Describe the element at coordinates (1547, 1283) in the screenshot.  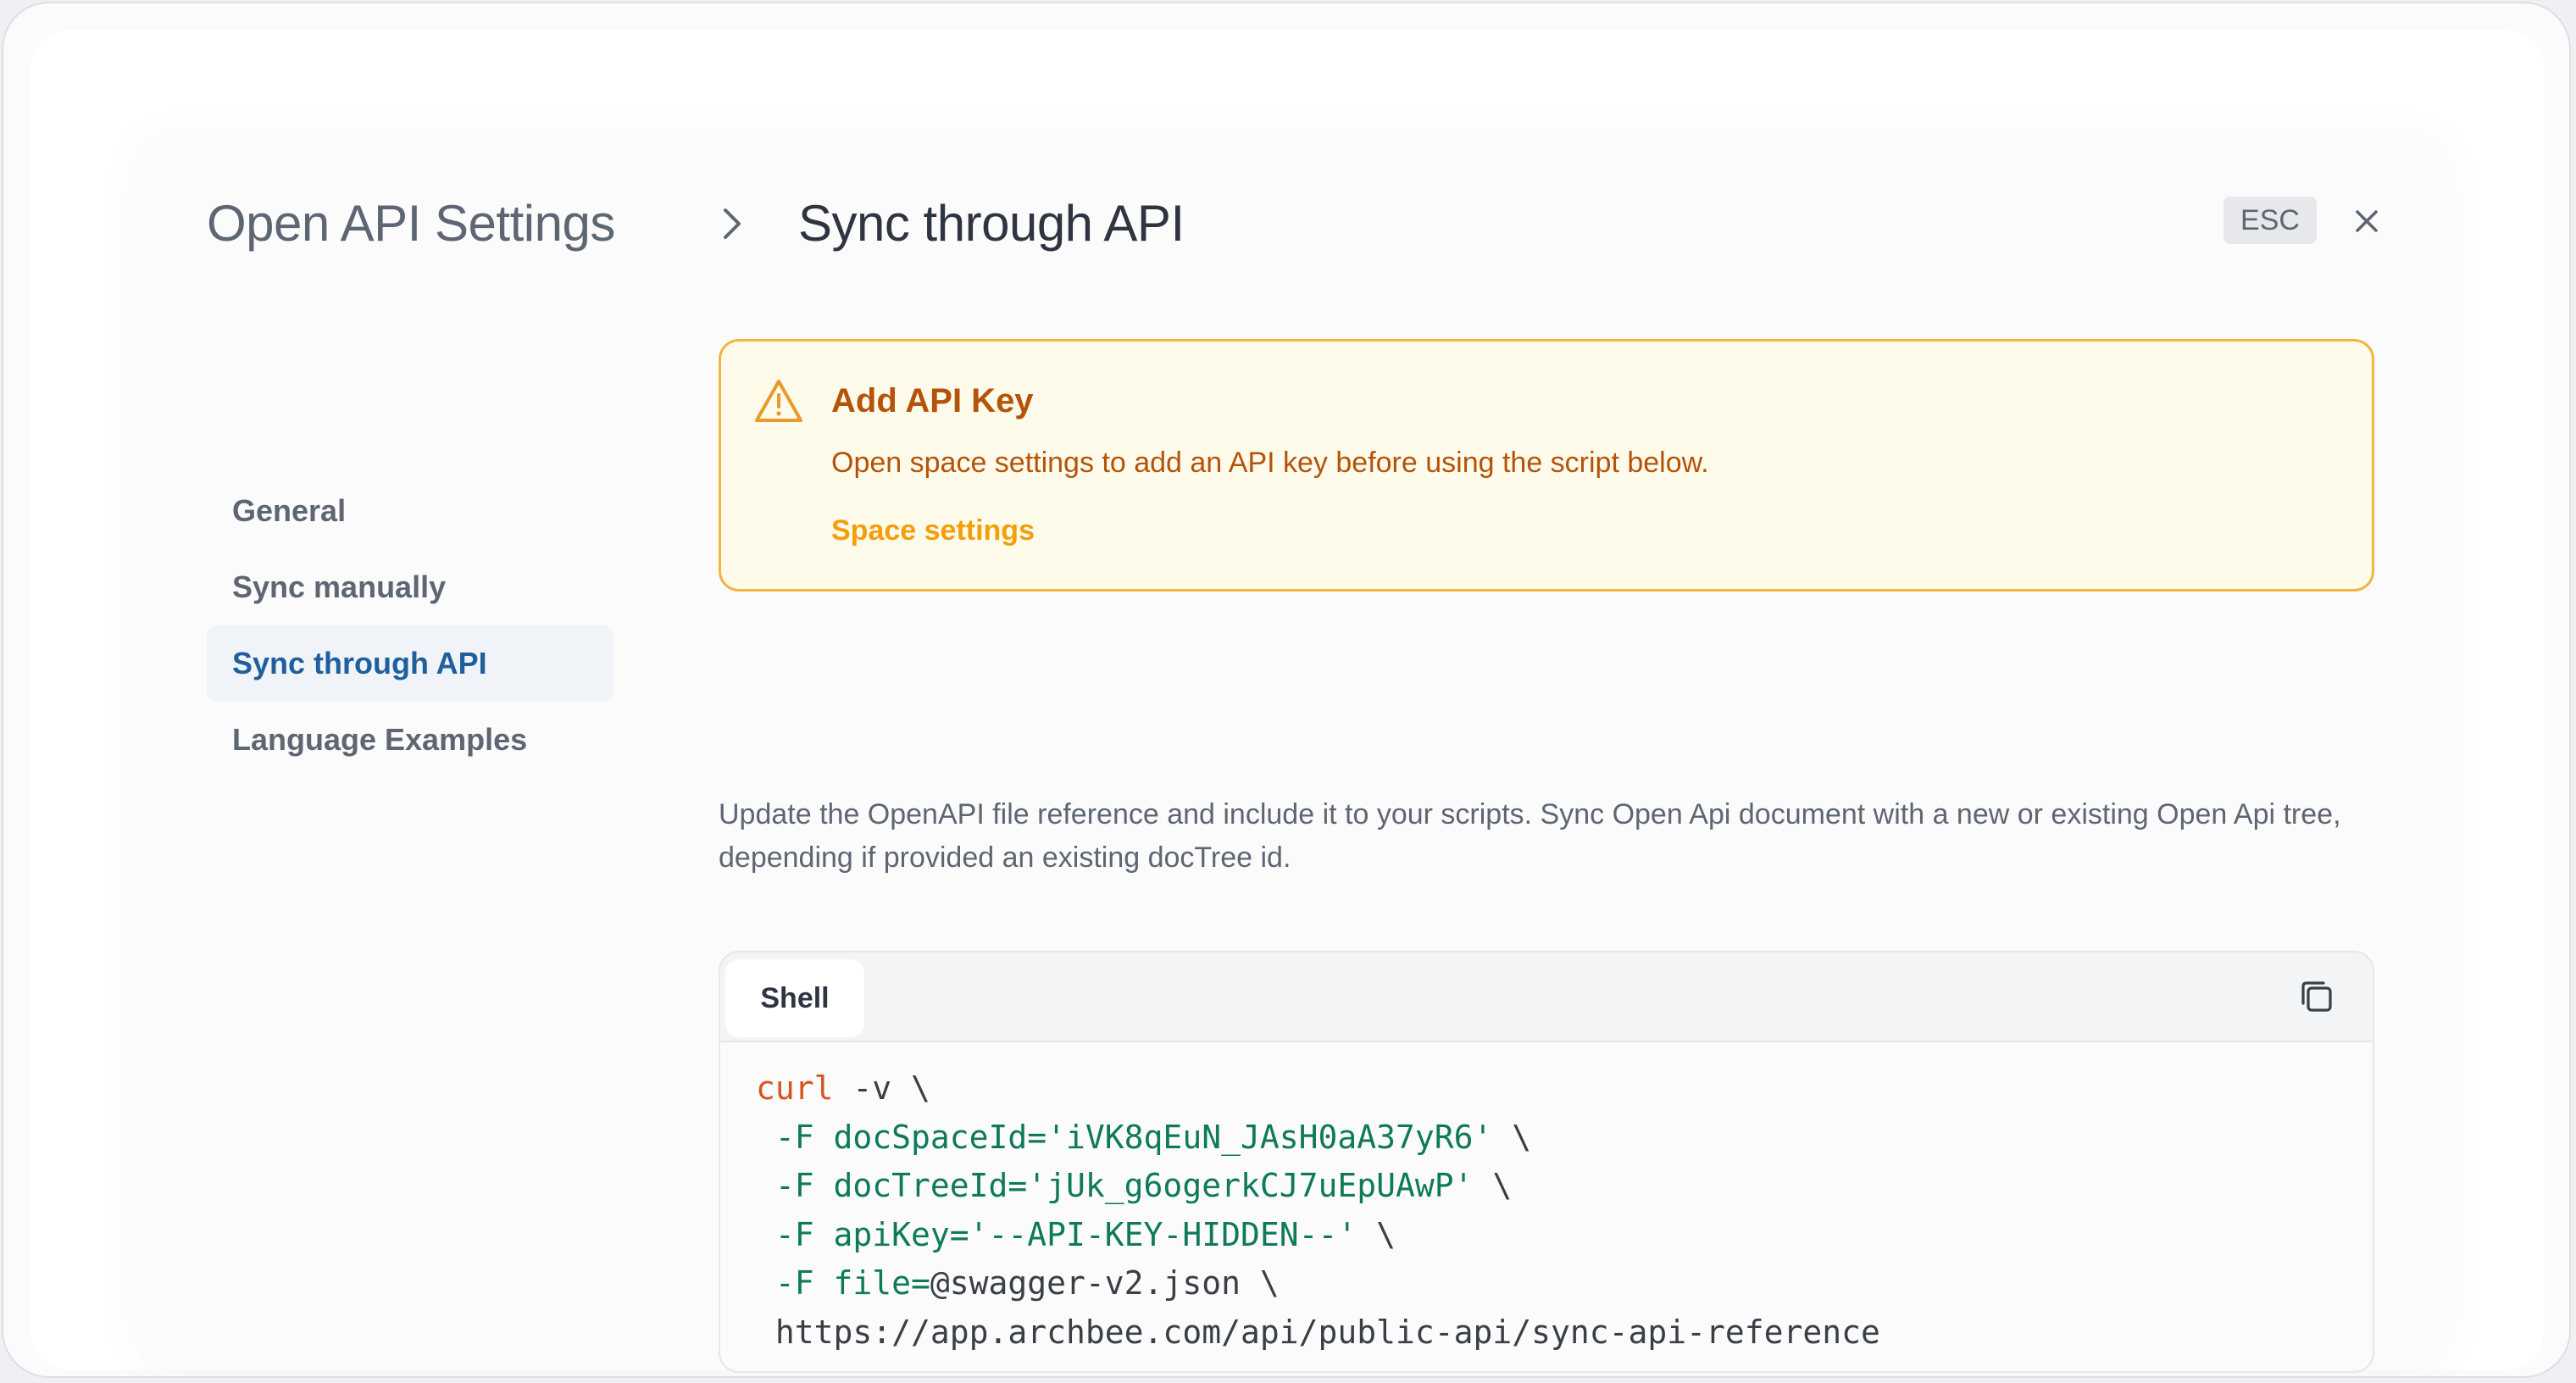
I see `code-line: -F file=@swagger-v2.json \` at that location.